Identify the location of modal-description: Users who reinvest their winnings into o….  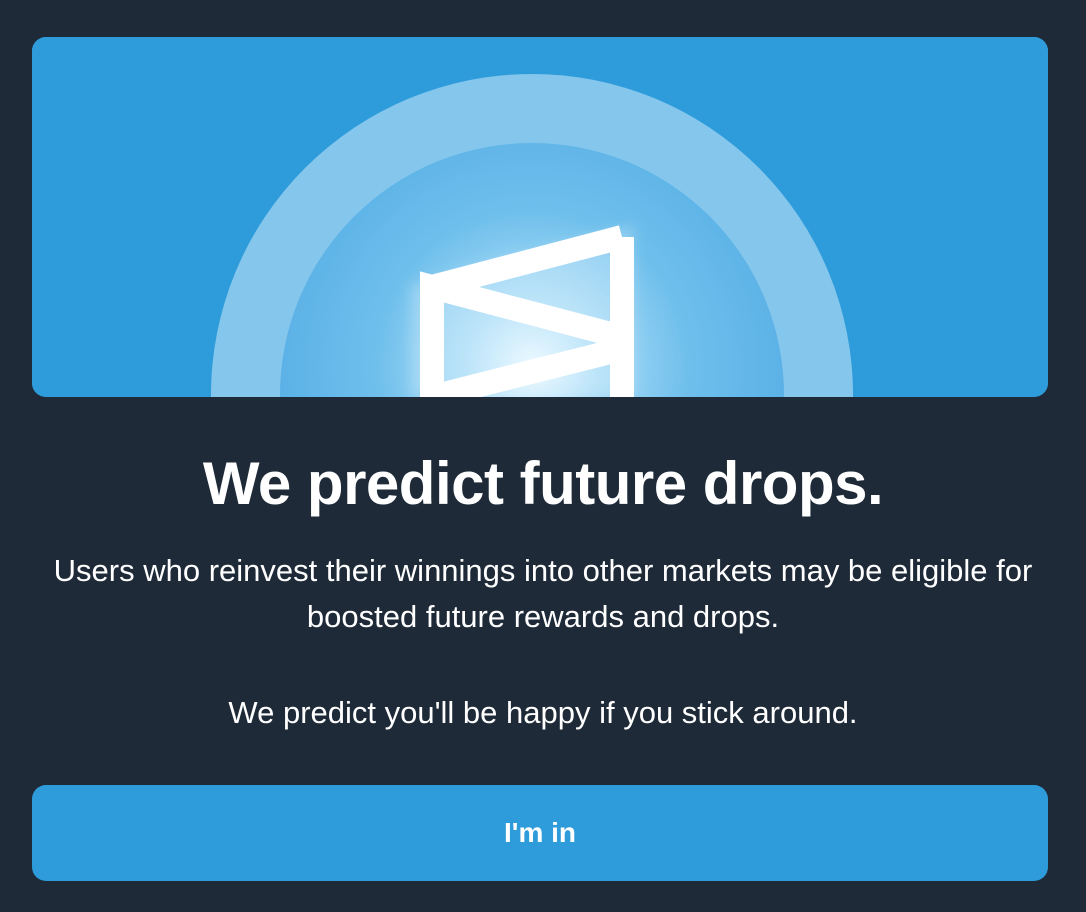
(543, 593).